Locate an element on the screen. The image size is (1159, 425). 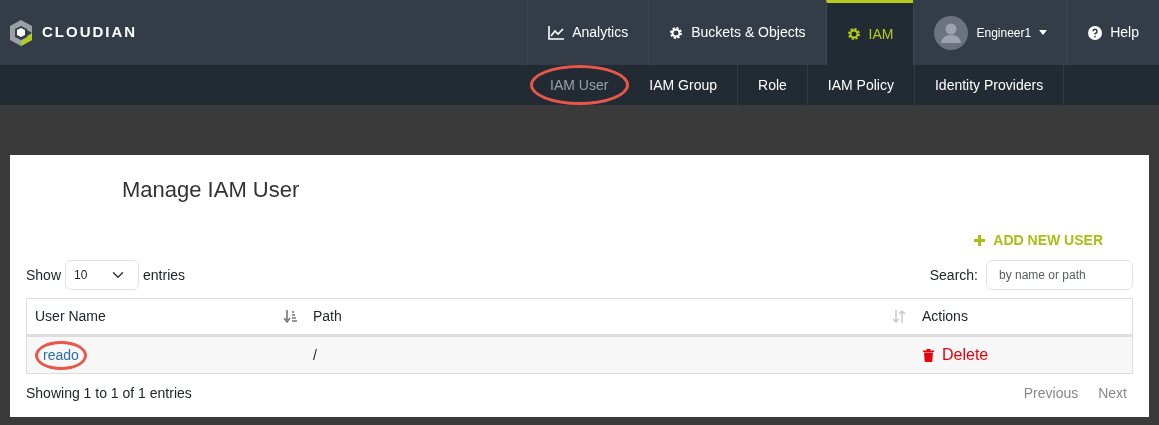
sub-tab: IAM User is located at coordinates (580, 85).